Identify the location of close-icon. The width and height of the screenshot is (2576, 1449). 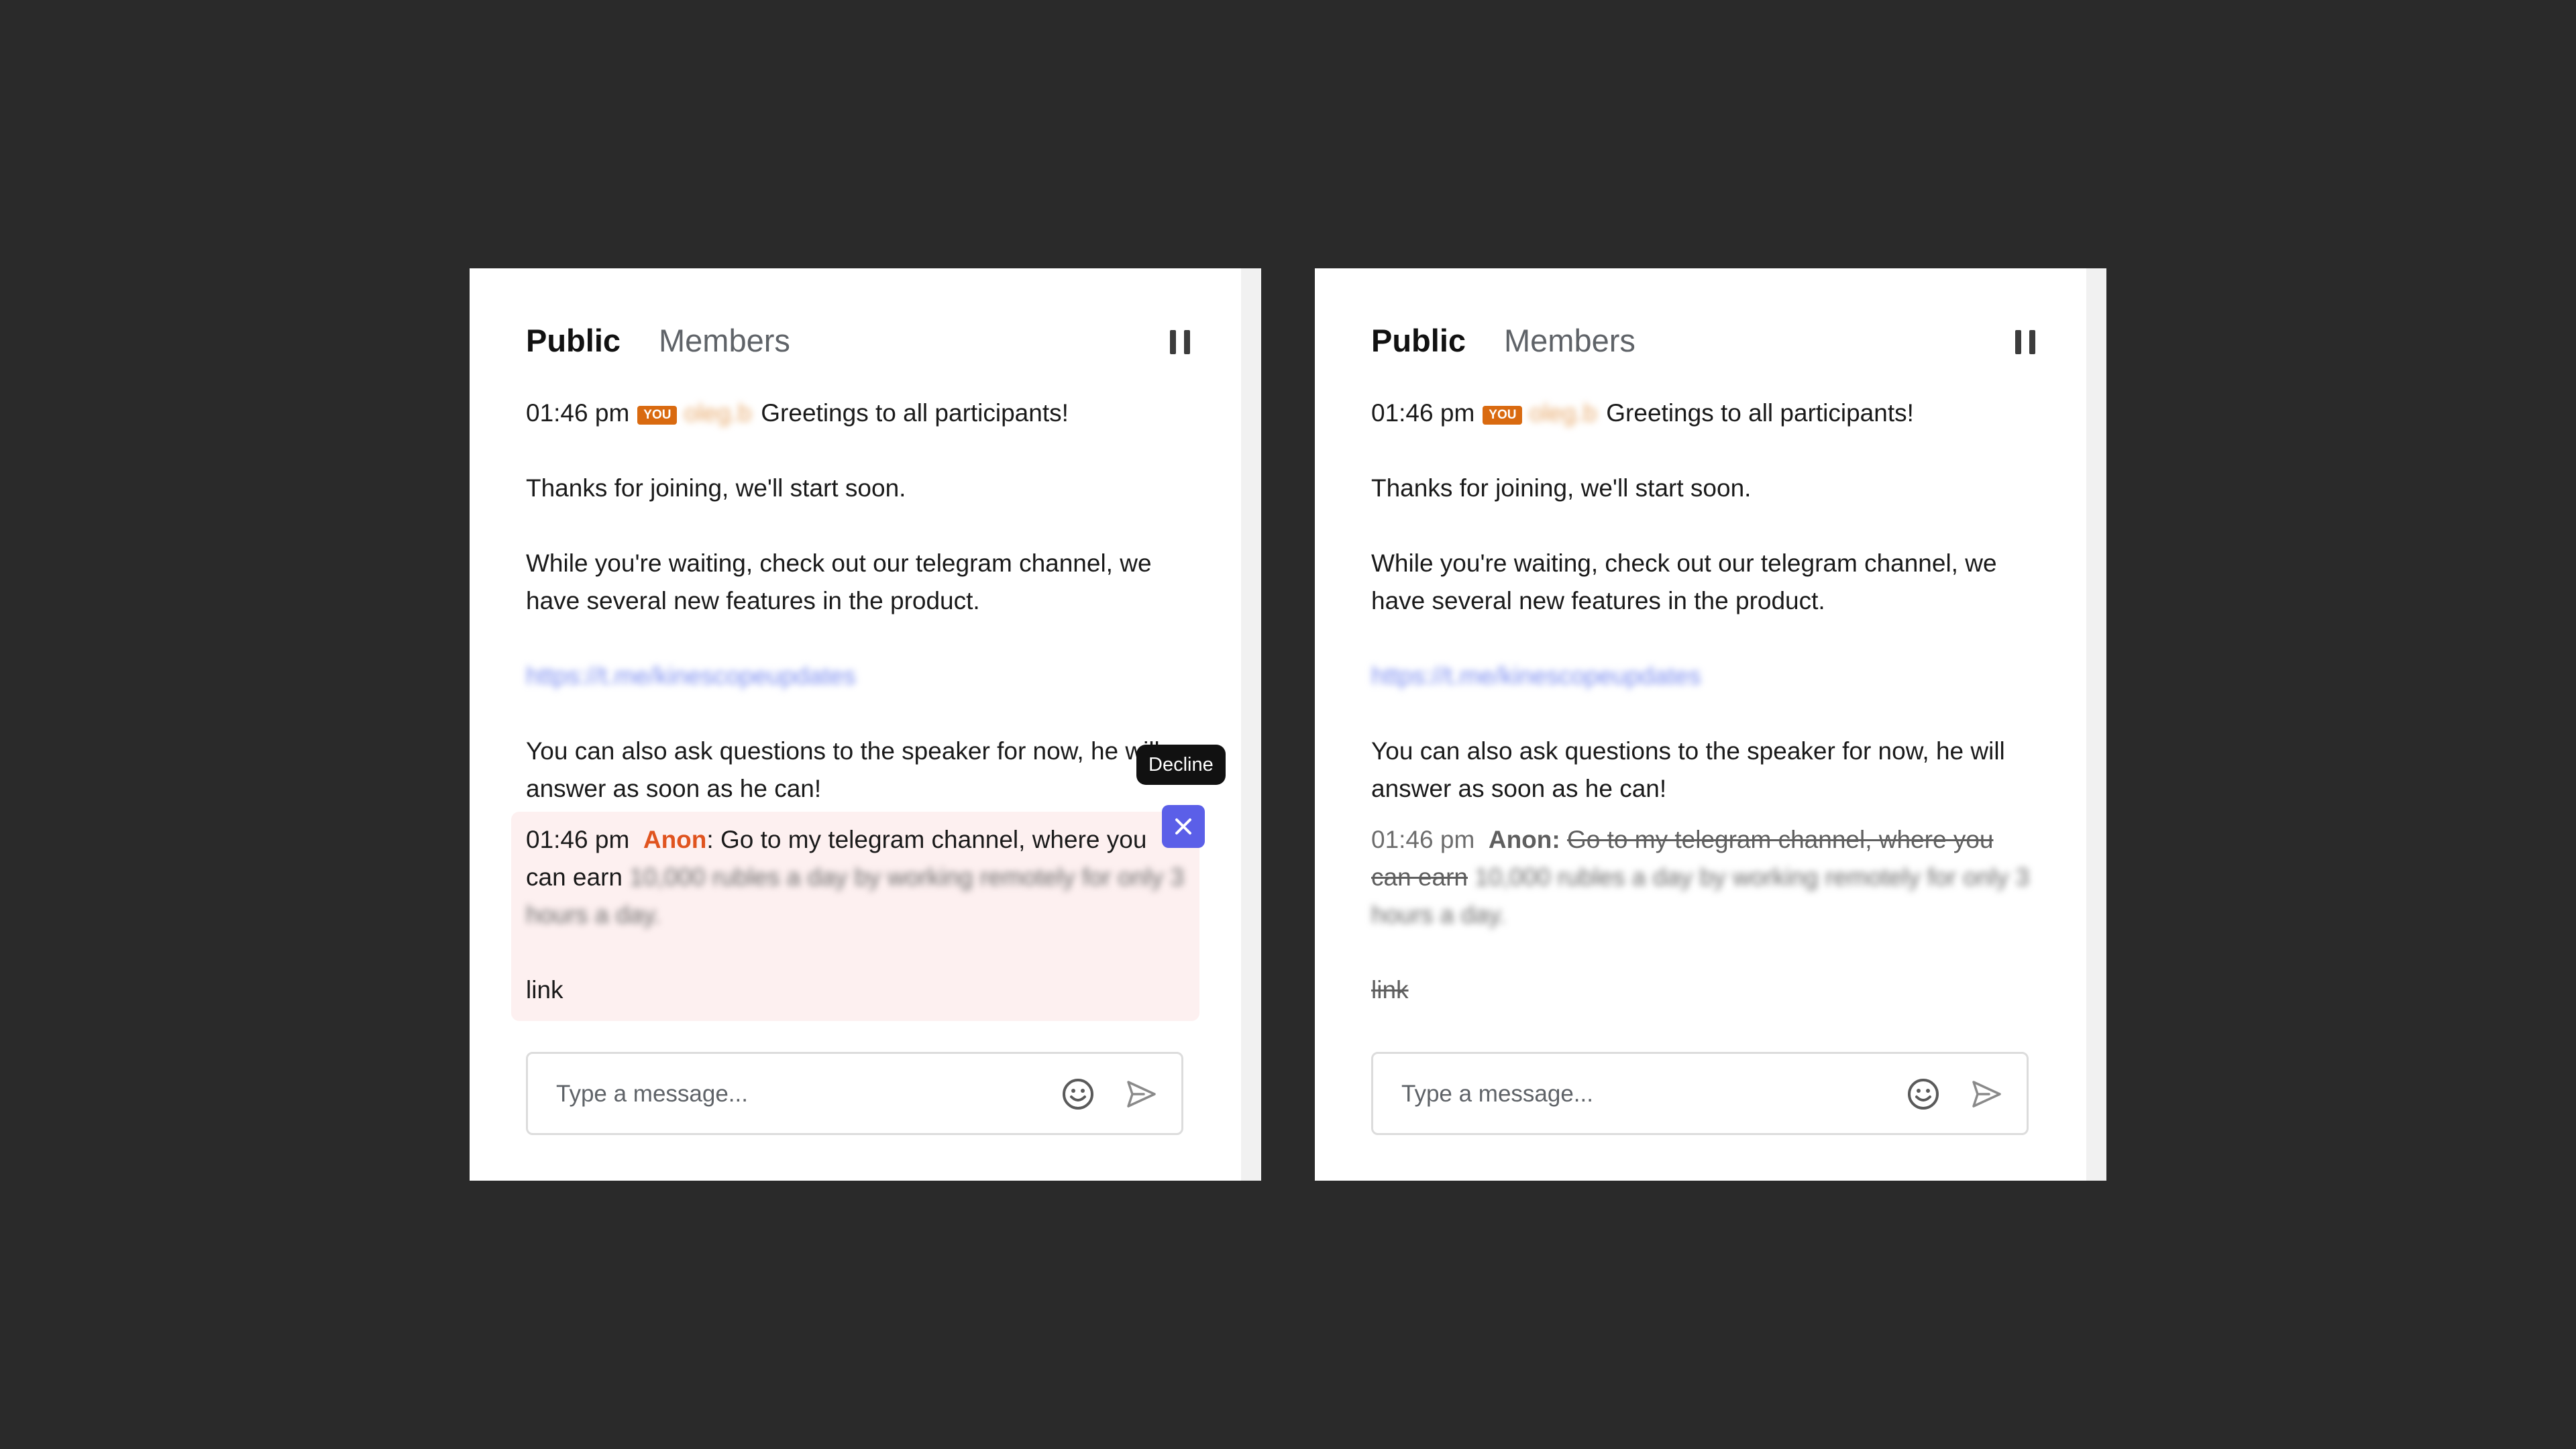
(1183, 826).